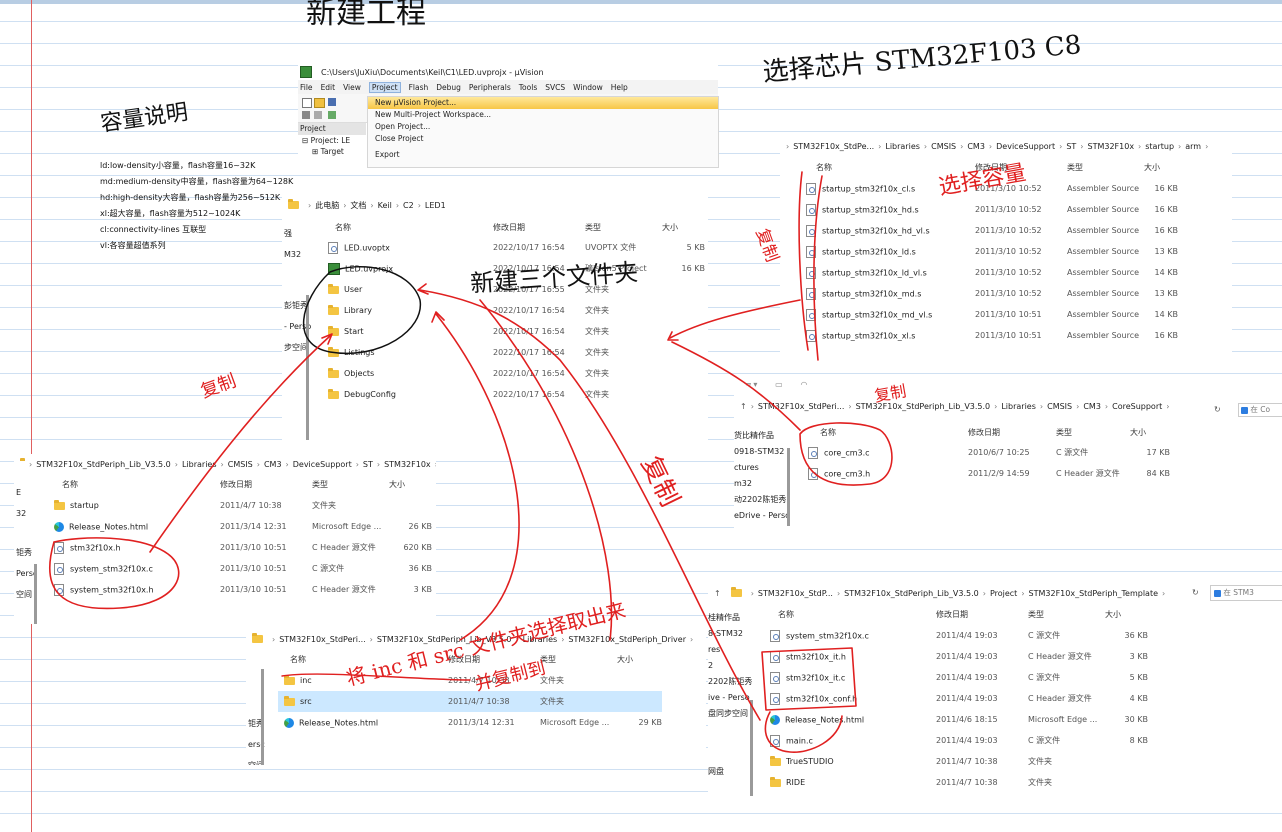 Image resolution: width=1282 pixels, height=832 pixels. I want to click on file-row: Start 2022/10/17 16:54 文件夹, so click(515, 331).